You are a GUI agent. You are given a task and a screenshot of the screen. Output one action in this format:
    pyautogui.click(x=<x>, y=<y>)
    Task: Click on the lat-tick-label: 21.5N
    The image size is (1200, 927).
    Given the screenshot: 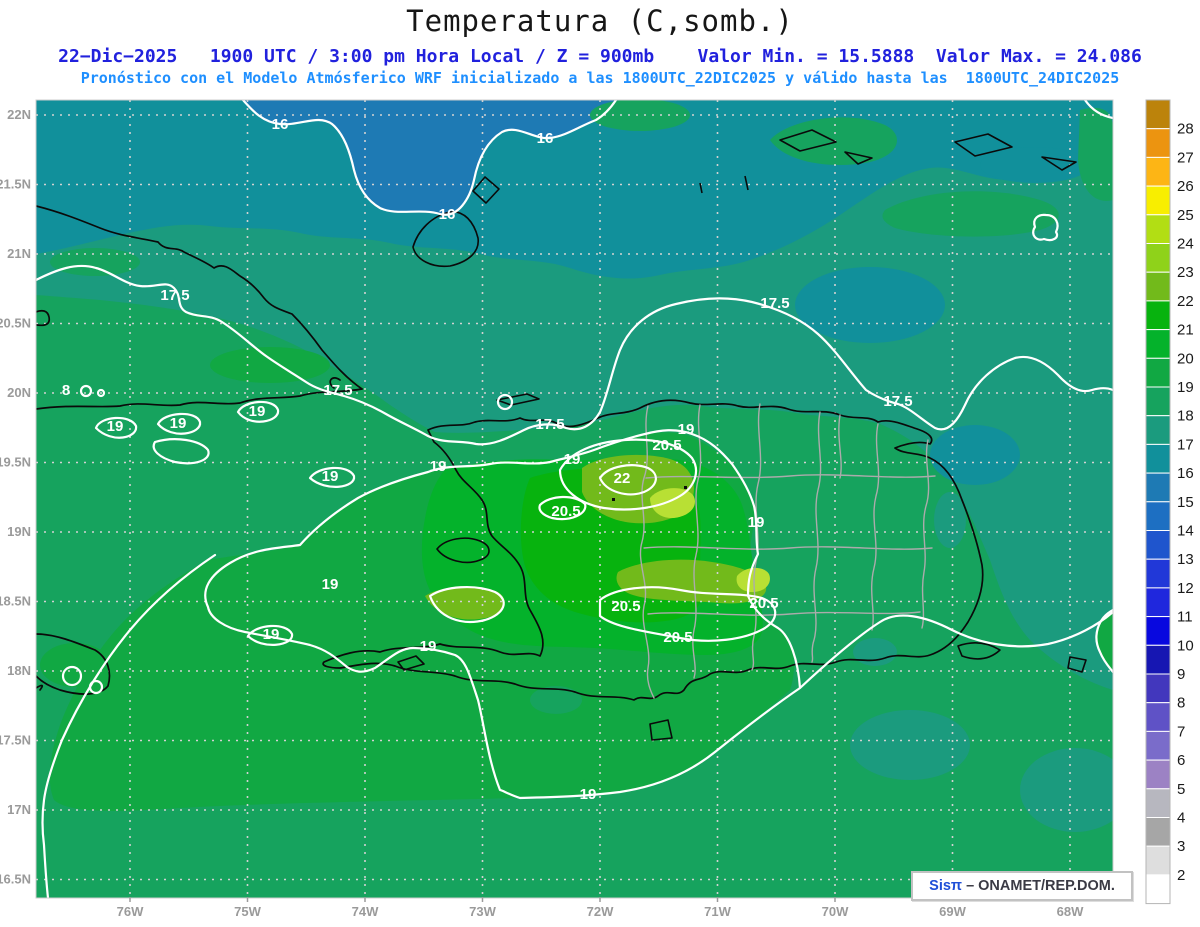 What is the action you would take?
    pyautogui.click(x=15, y=184)
    